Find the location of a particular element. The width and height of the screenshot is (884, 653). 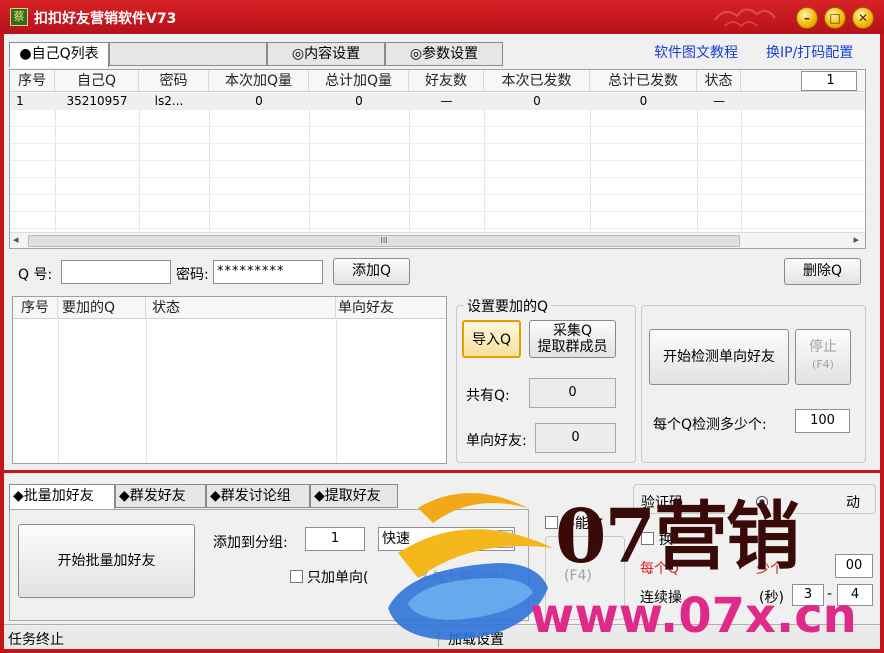

password-input: ********* is located at coordinates (268, 272).